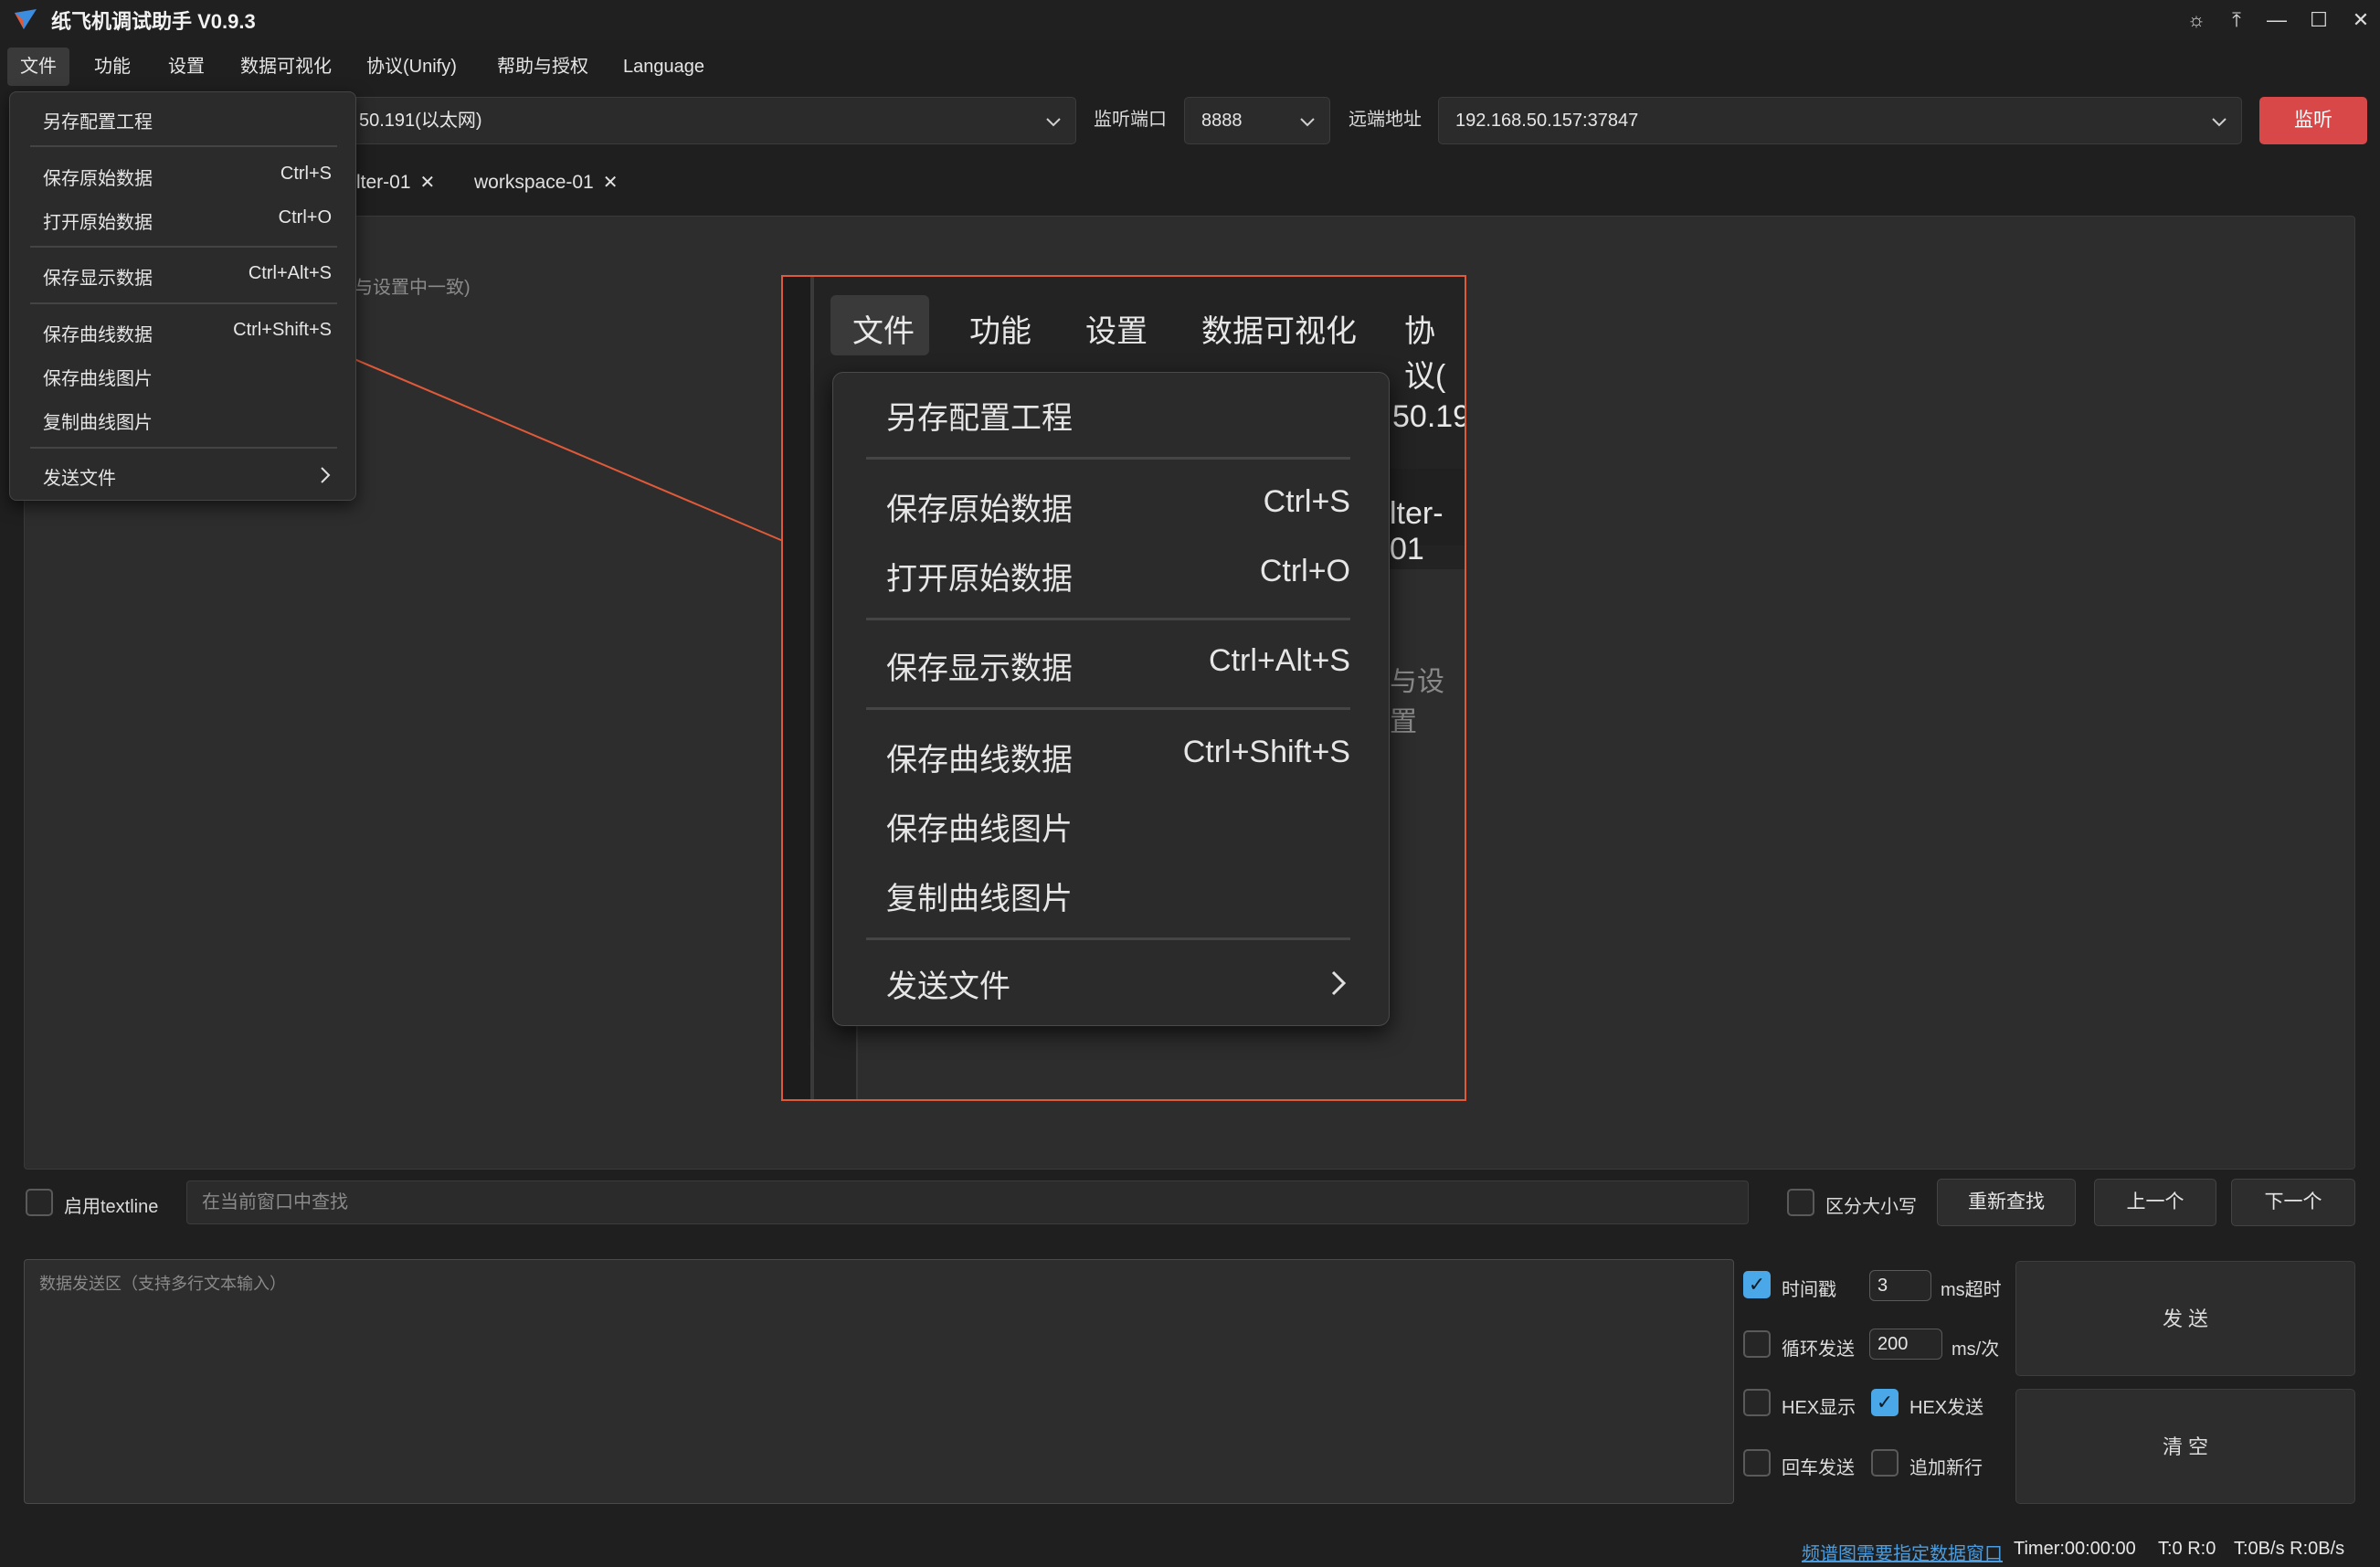 Image resolution: width=2380 pixels, height=1567 pixels. What do you see at coordinates (282, 330) in the screenshot?
I see `shortcut-label: Ctrl+Shift+S` at bounding box center [282, 330].